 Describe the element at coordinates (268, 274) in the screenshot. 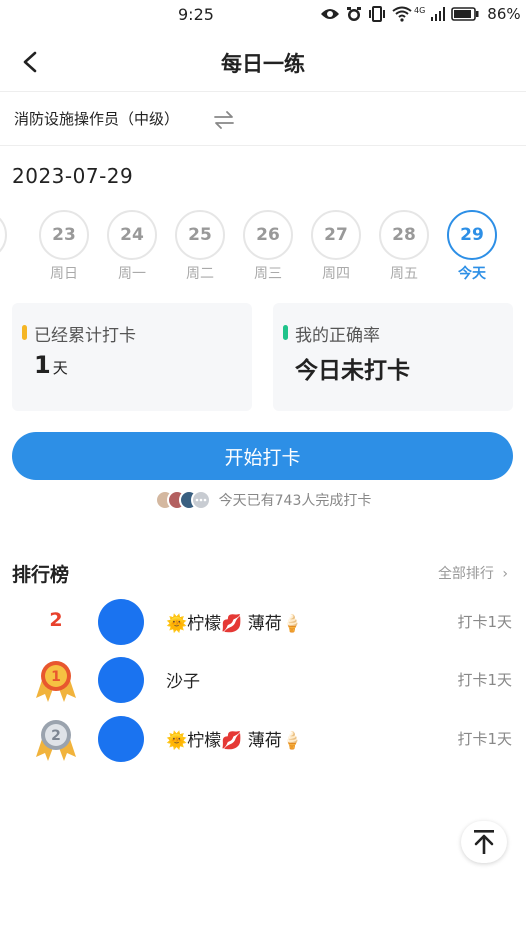

I see `day-label: 周三` at that location.